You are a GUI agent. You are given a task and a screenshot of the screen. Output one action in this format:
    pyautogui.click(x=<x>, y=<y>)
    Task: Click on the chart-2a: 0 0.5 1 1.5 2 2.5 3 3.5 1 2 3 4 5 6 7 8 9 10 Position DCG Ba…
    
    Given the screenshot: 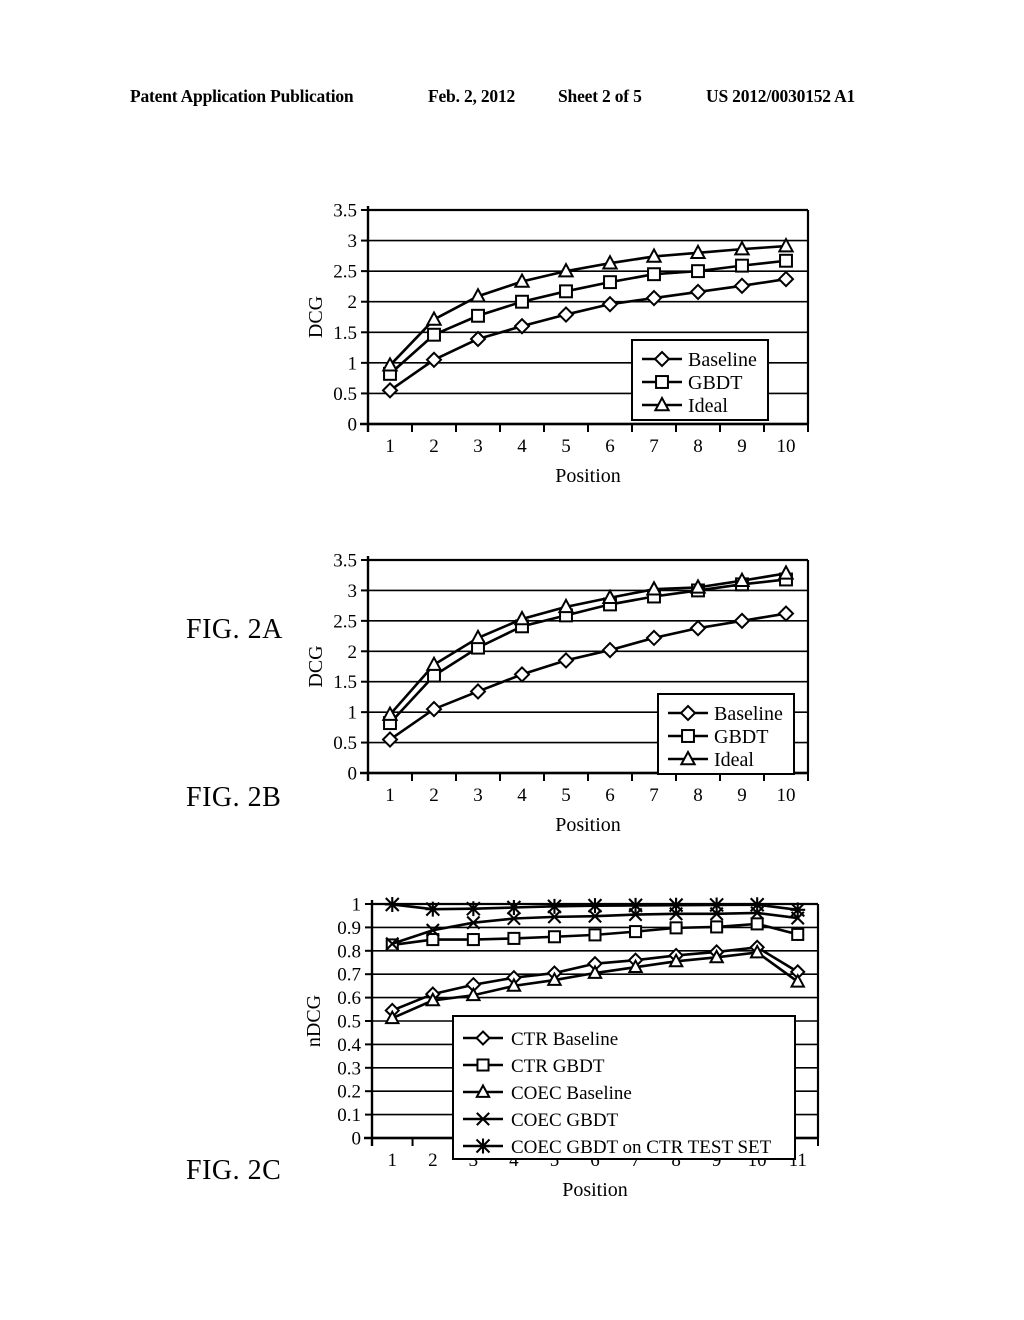 What is the action you would take?
    pyautogui.click(x=560, y=361)
    